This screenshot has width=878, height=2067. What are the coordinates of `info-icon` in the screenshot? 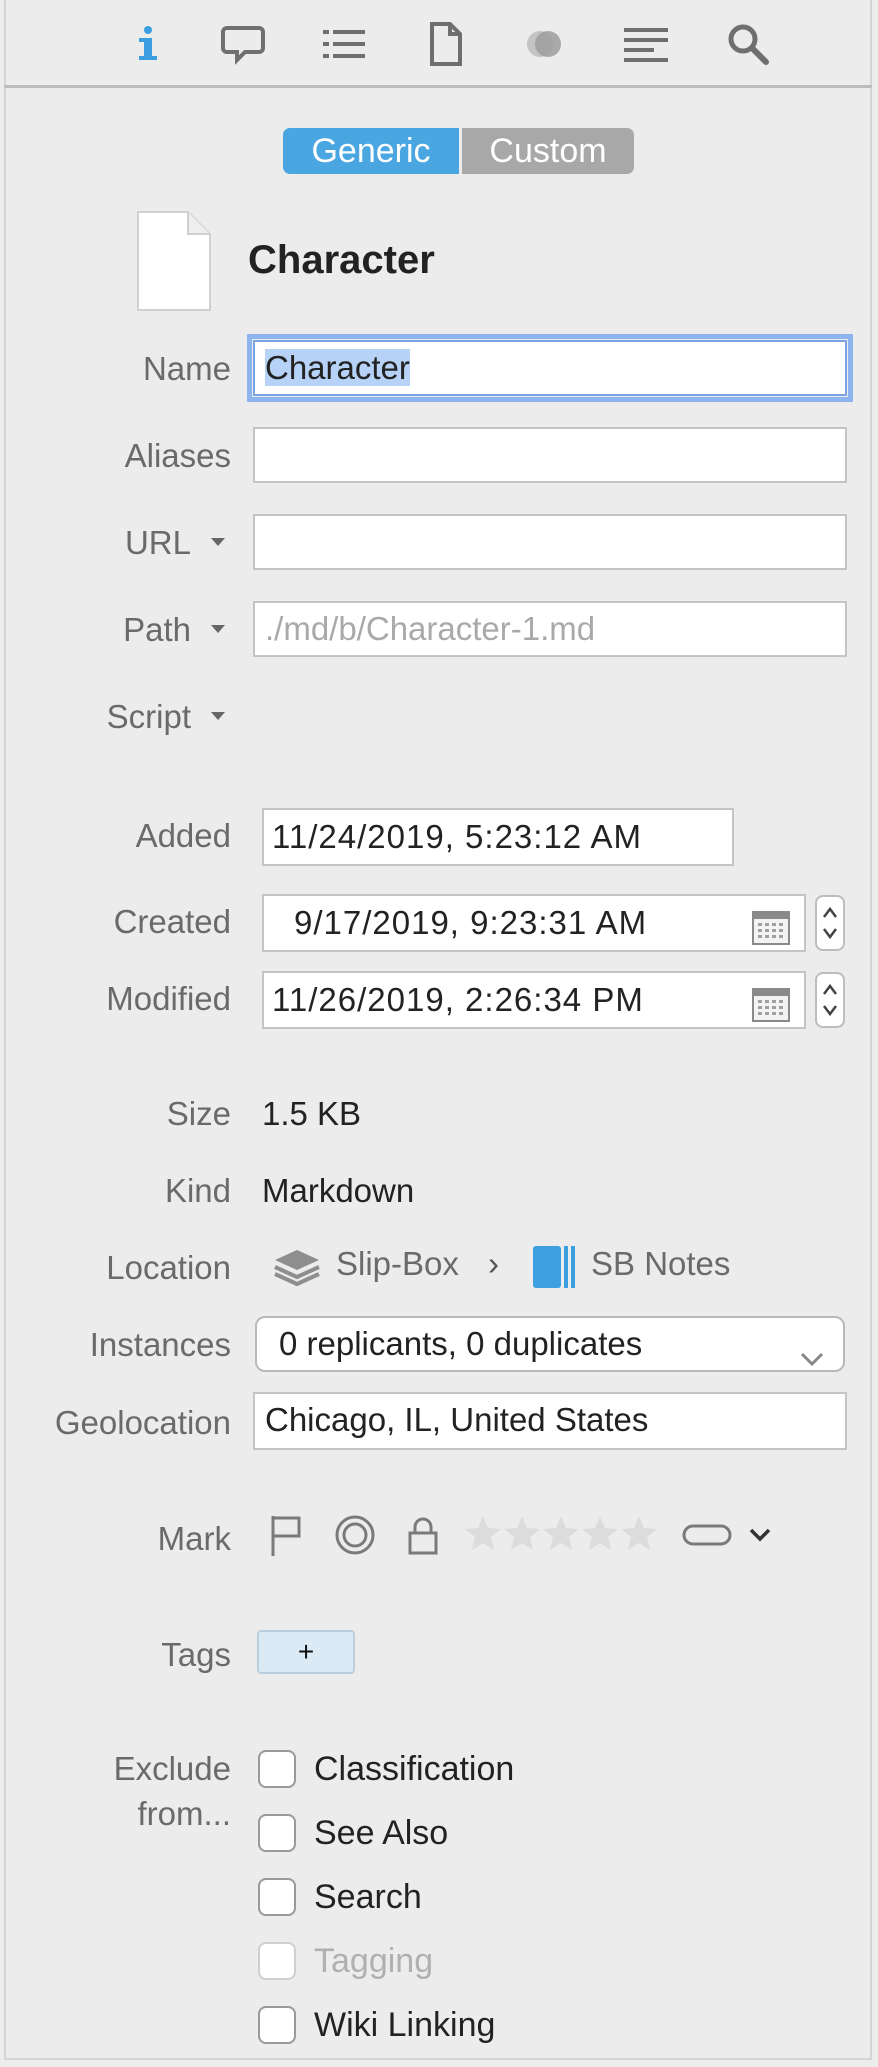 It's located at (148, 44).